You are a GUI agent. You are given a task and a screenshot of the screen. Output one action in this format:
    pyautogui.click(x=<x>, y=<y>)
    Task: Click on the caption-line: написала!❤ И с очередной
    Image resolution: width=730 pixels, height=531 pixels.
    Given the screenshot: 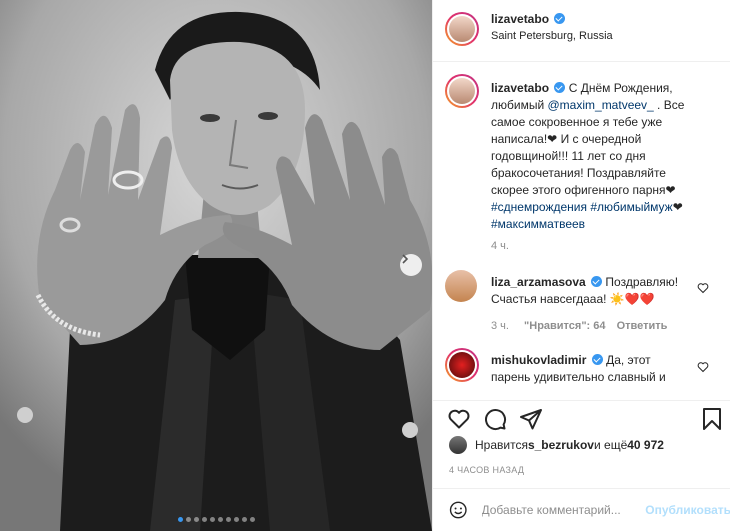 What is the action you would take?
    pyautogui.click(x=566, y=139)
    